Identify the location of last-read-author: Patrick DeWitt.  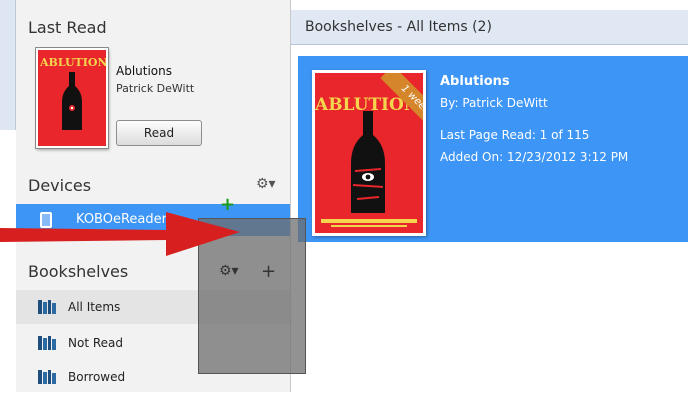
(155, 88).